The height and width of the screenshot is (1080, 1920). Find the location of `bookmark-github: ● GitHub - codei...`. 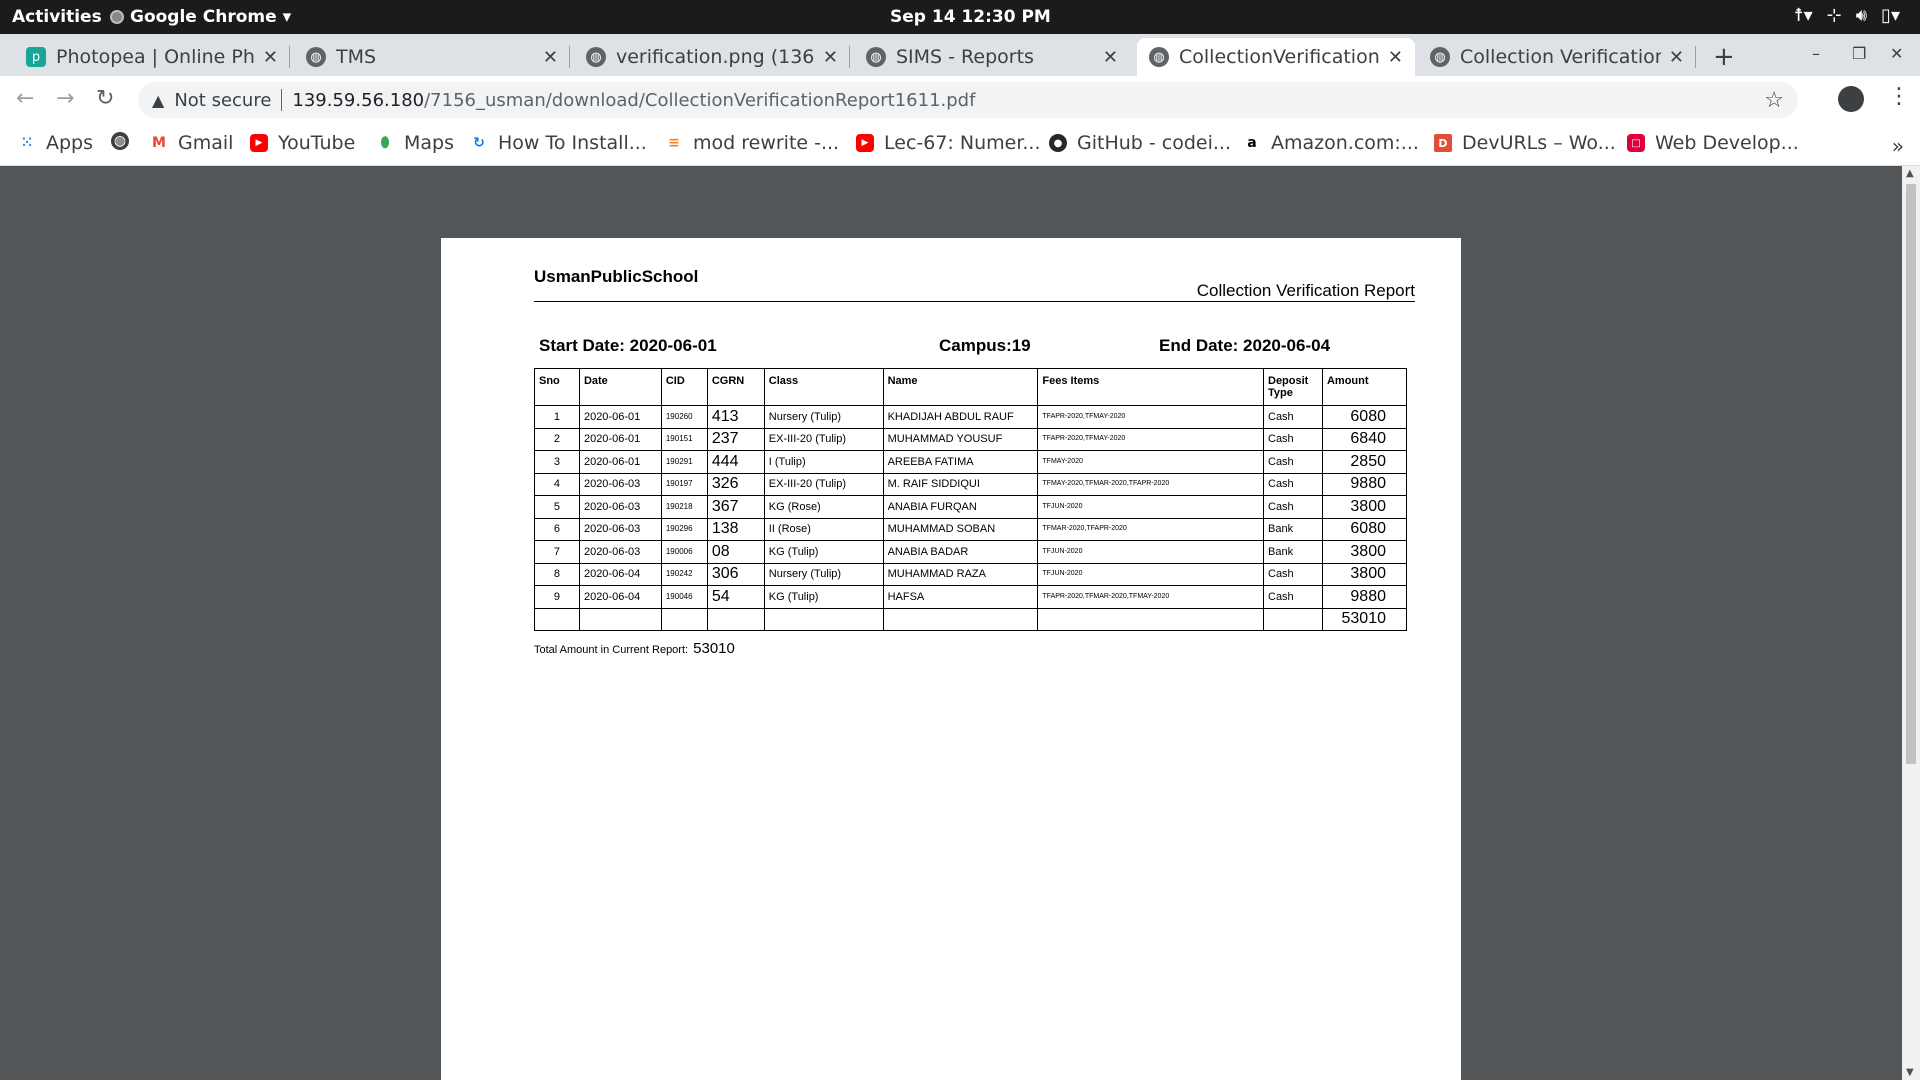

bookmark-github: ● GitHub - codei... is located at coordinates (1140, 143).